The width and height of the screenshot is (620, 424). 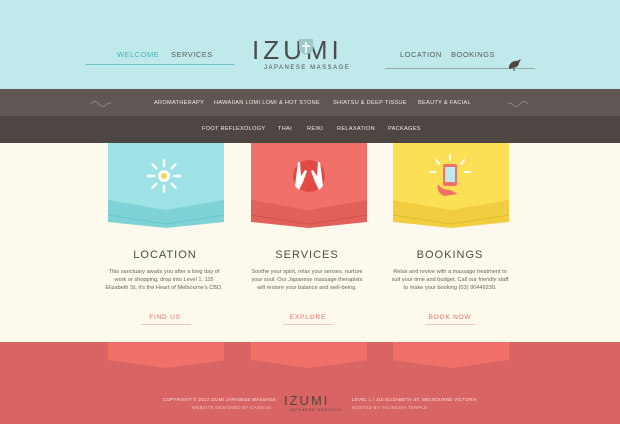 I want to click on find-us-link: FIND US, so click(x=165, y=317).